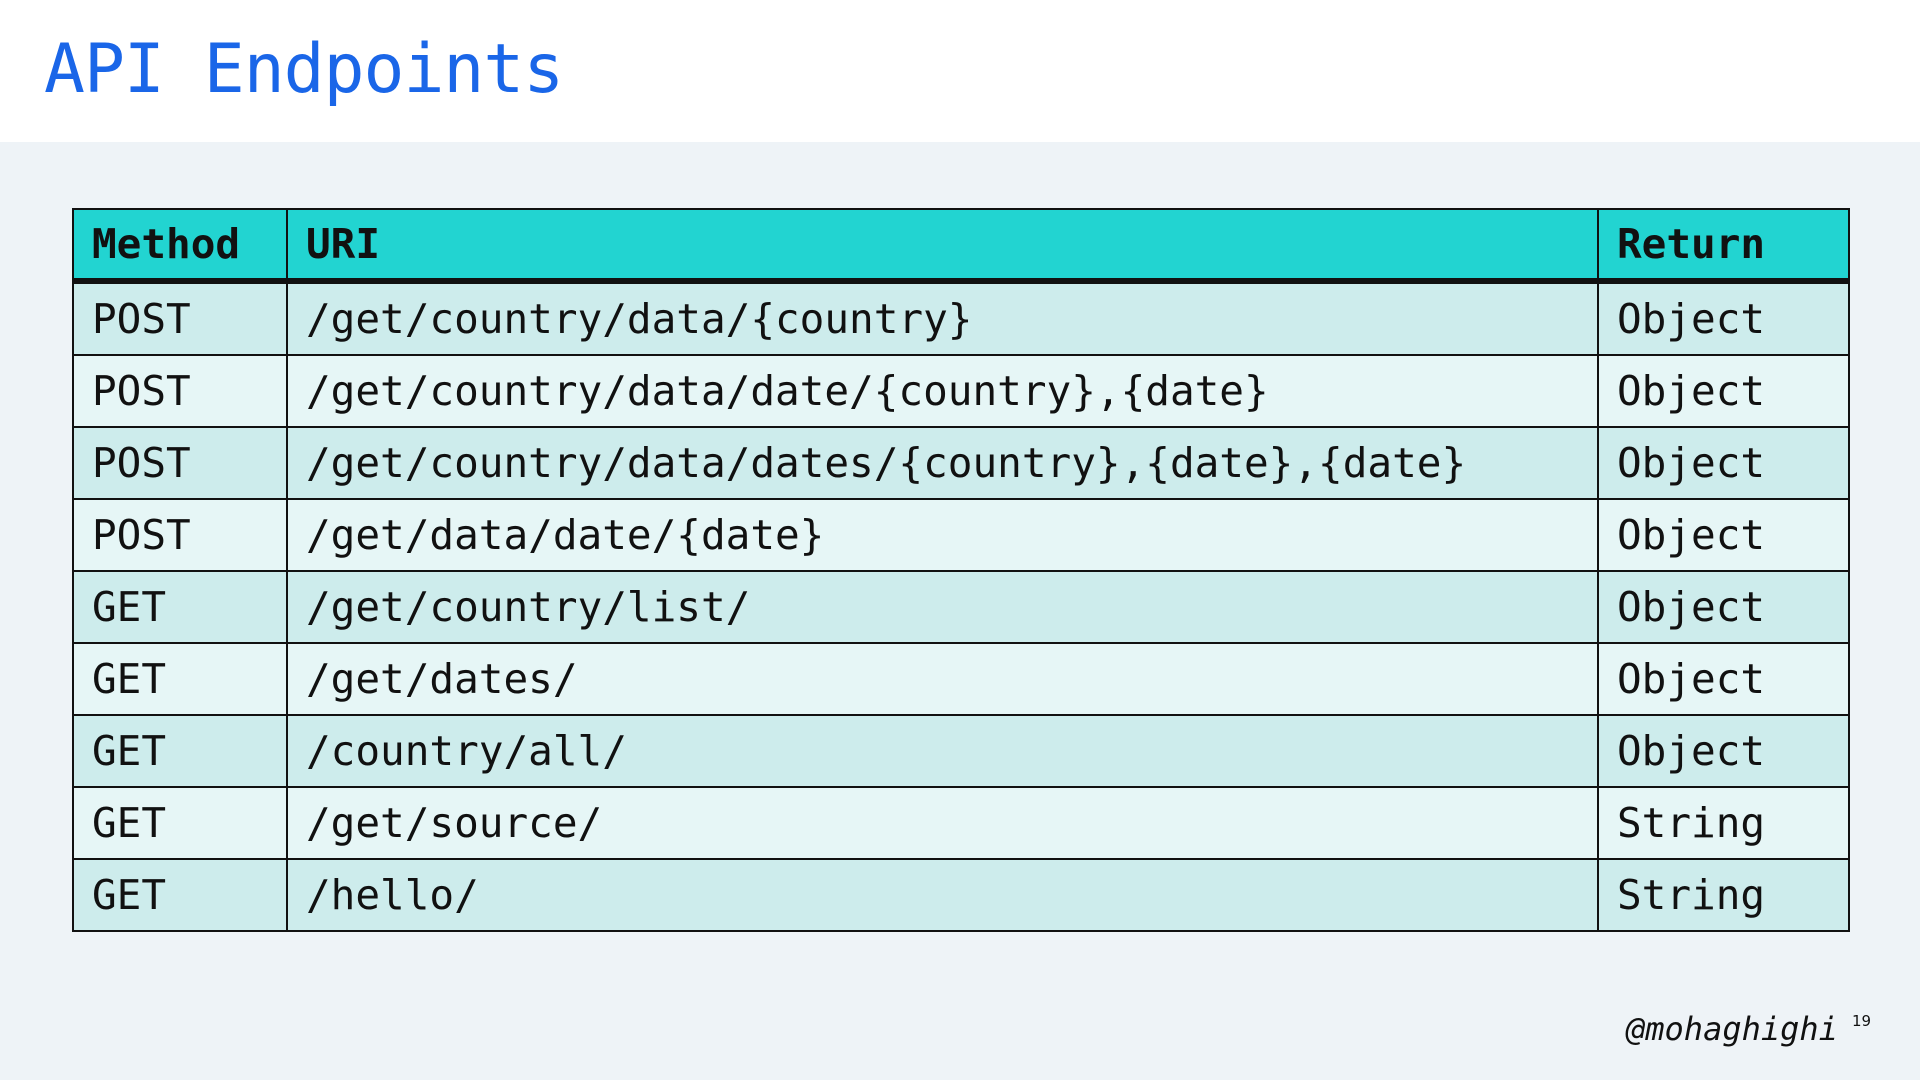 This screenshot has height=1080, width=1920. I want to click on page-number: 19, so click(1862, 1021).